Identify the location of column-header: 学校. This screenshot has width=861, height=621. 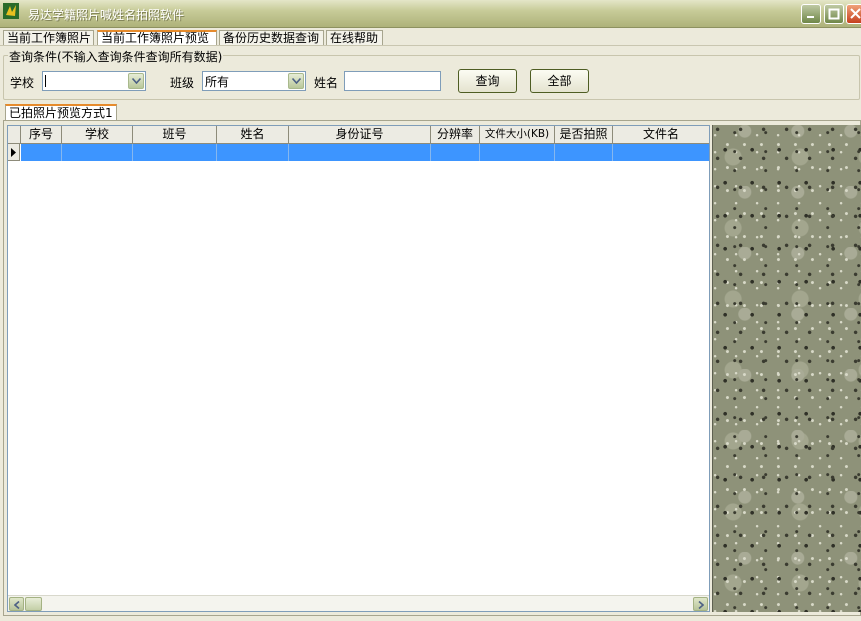
(97, 135).